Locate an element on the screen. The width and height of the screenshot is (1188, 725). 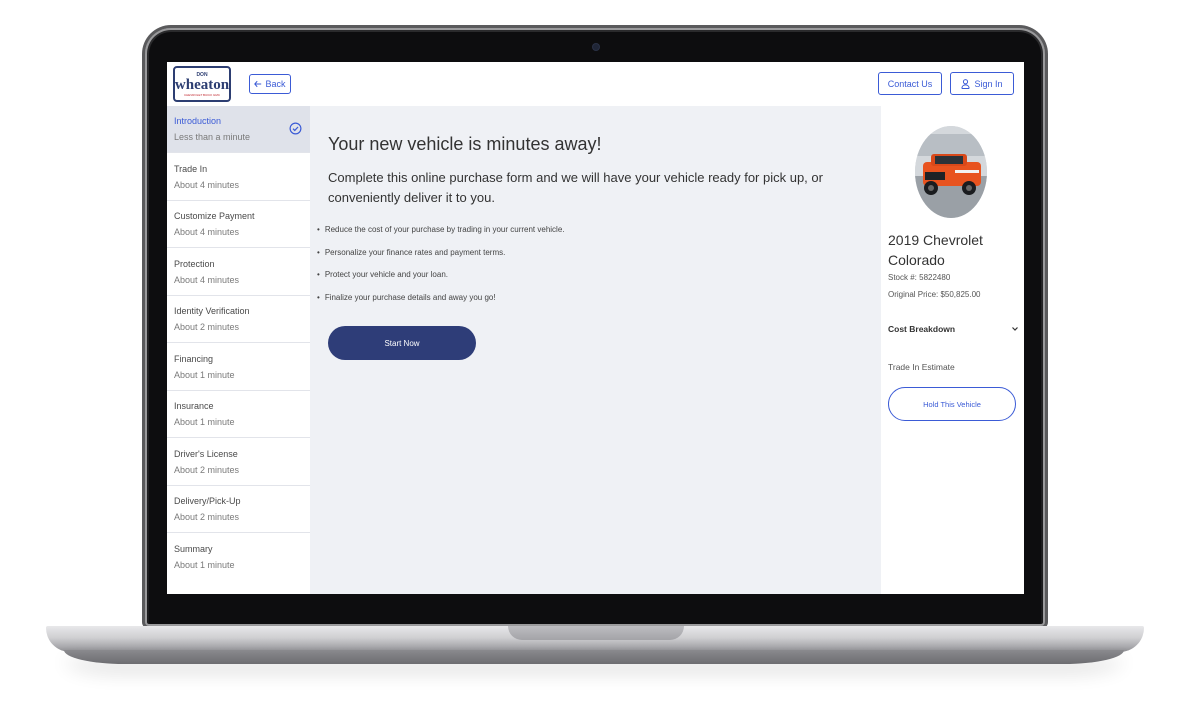
camera-icon is located at coordinates (596, 47).